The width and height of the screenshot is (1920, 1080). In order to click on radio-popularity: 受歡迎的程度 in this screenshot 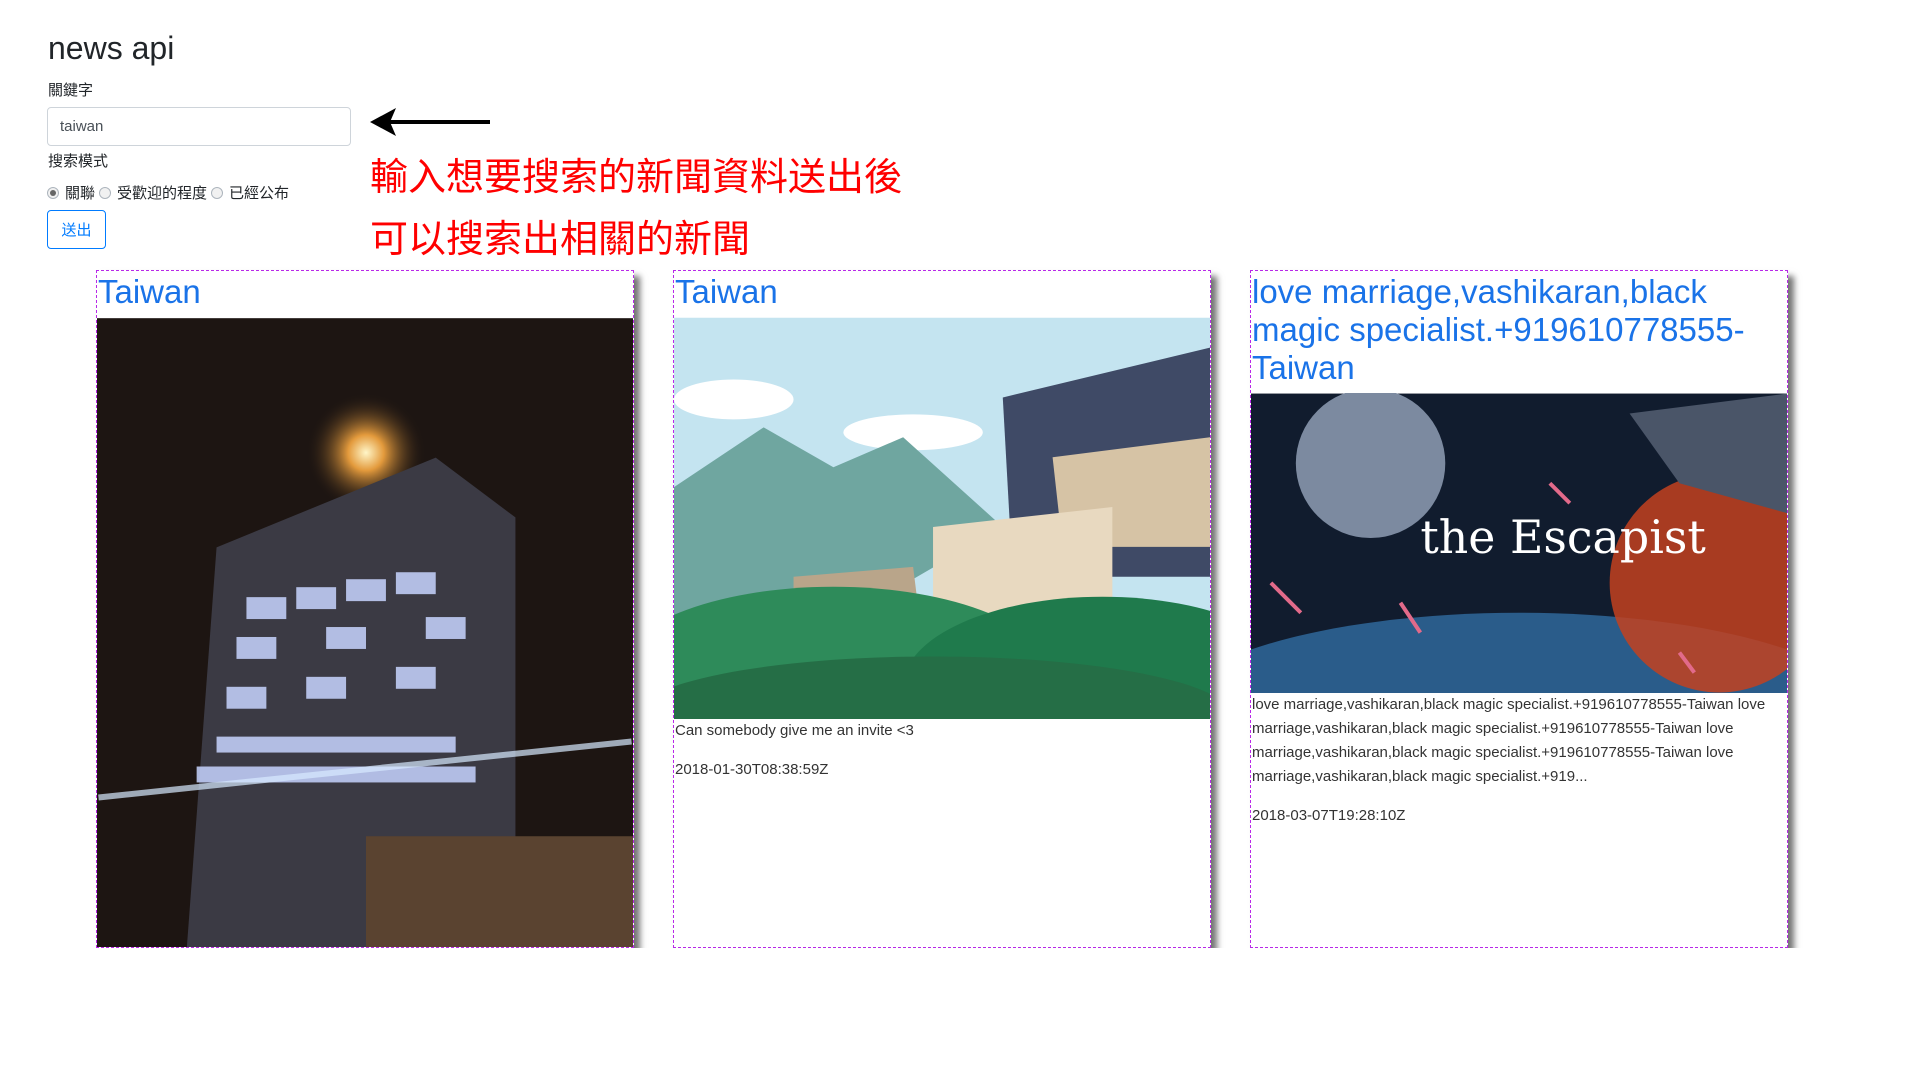, I will do `click(153, 192)`.